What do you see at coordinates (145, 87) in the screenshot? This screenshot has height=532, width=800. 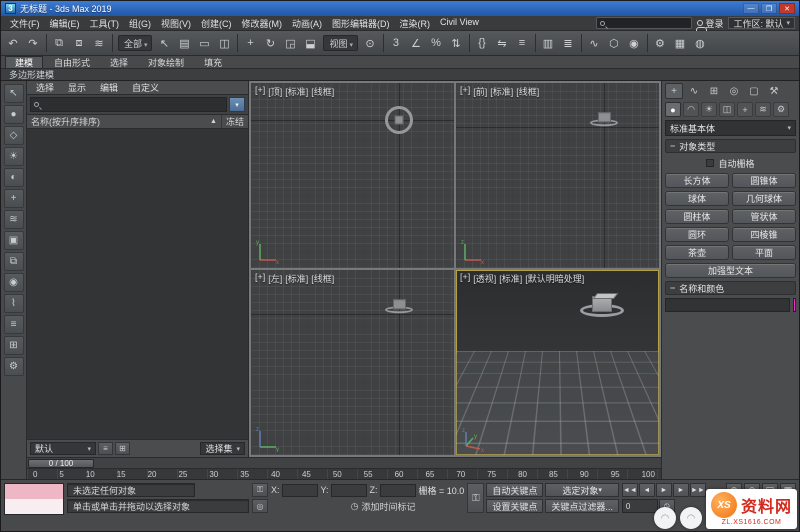 I see `explorer-menu-item: 自定义` at bounding box center [145, 87].